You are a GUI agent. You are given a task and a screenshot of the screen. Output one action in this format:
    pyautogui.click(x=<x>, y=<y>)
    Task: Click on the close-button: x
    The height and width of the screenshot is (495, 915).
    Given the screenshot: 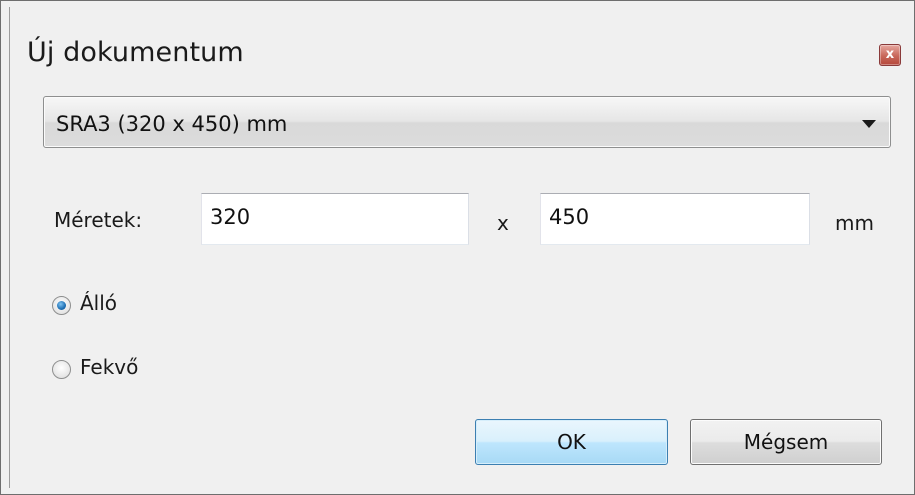 What is the action you would take?
    pyautogui.click(x=890, y=55)
    